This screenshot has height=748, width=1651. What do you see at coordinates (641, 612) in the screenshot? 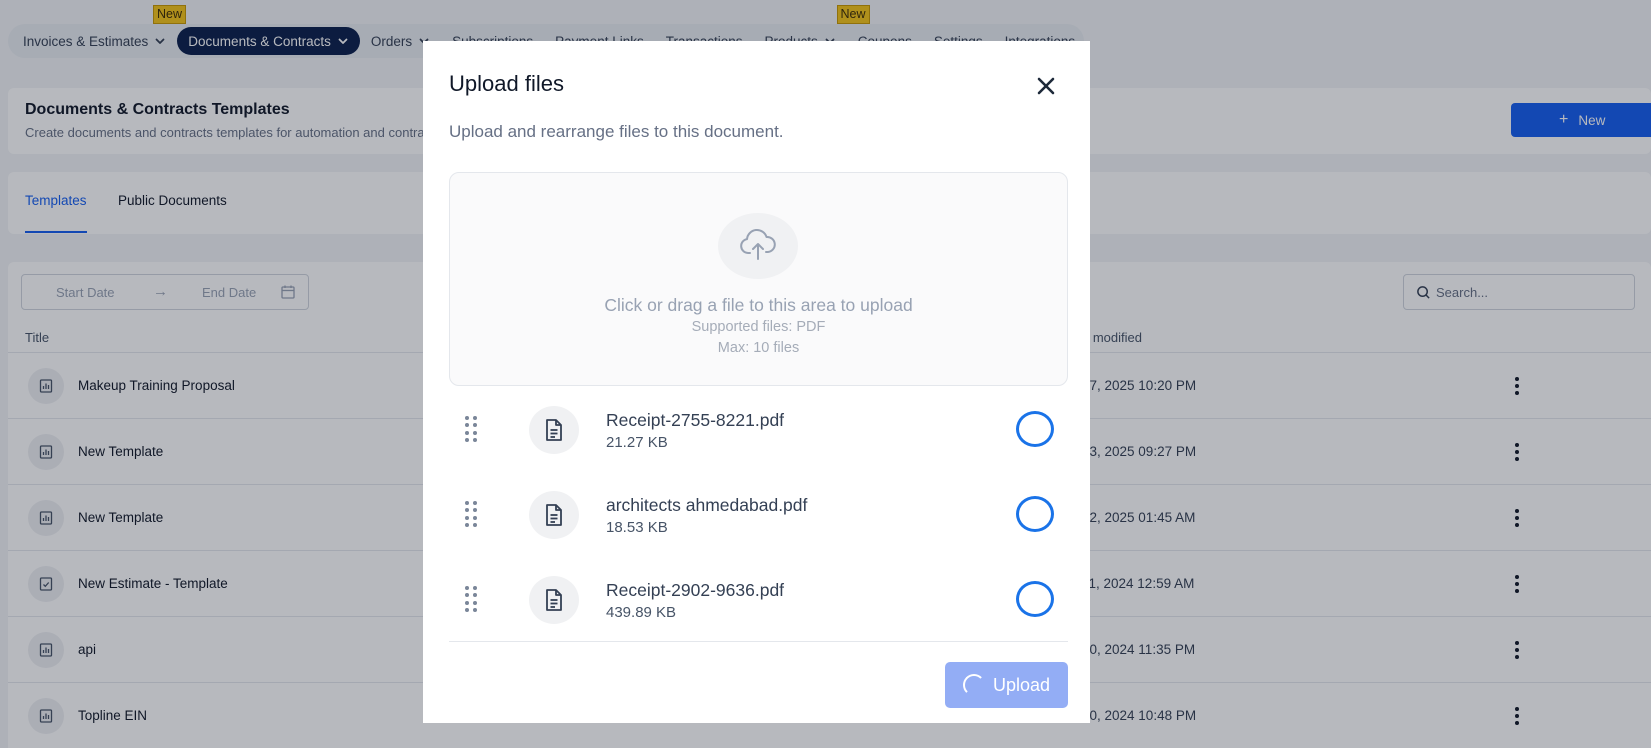
I see `file-size: 439.89 KB` at bounding box center [641, 612].